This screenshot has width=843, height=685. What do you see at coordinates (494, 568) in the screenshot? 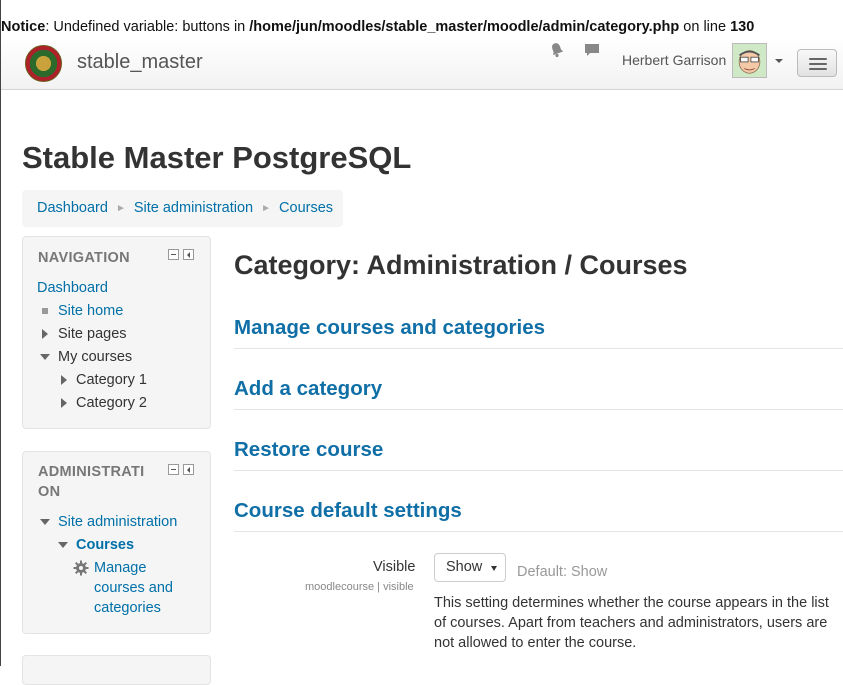
I see `chevron-down-icon` at bounding box center [494, 568].